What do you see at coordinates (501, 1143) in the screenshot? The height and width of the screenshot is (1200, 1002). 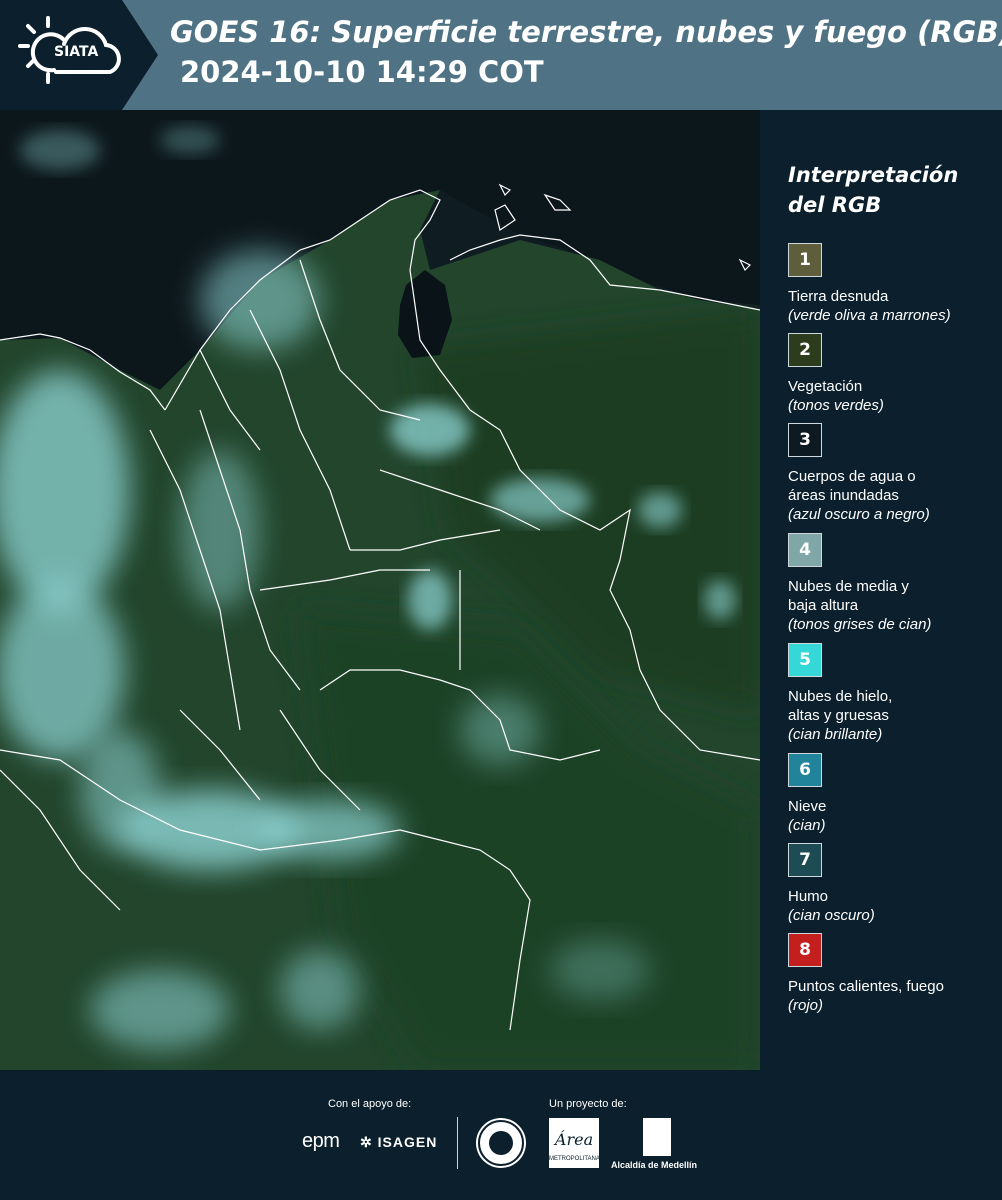 I see `university-seal-logo` at bounding box center [501, 1143].